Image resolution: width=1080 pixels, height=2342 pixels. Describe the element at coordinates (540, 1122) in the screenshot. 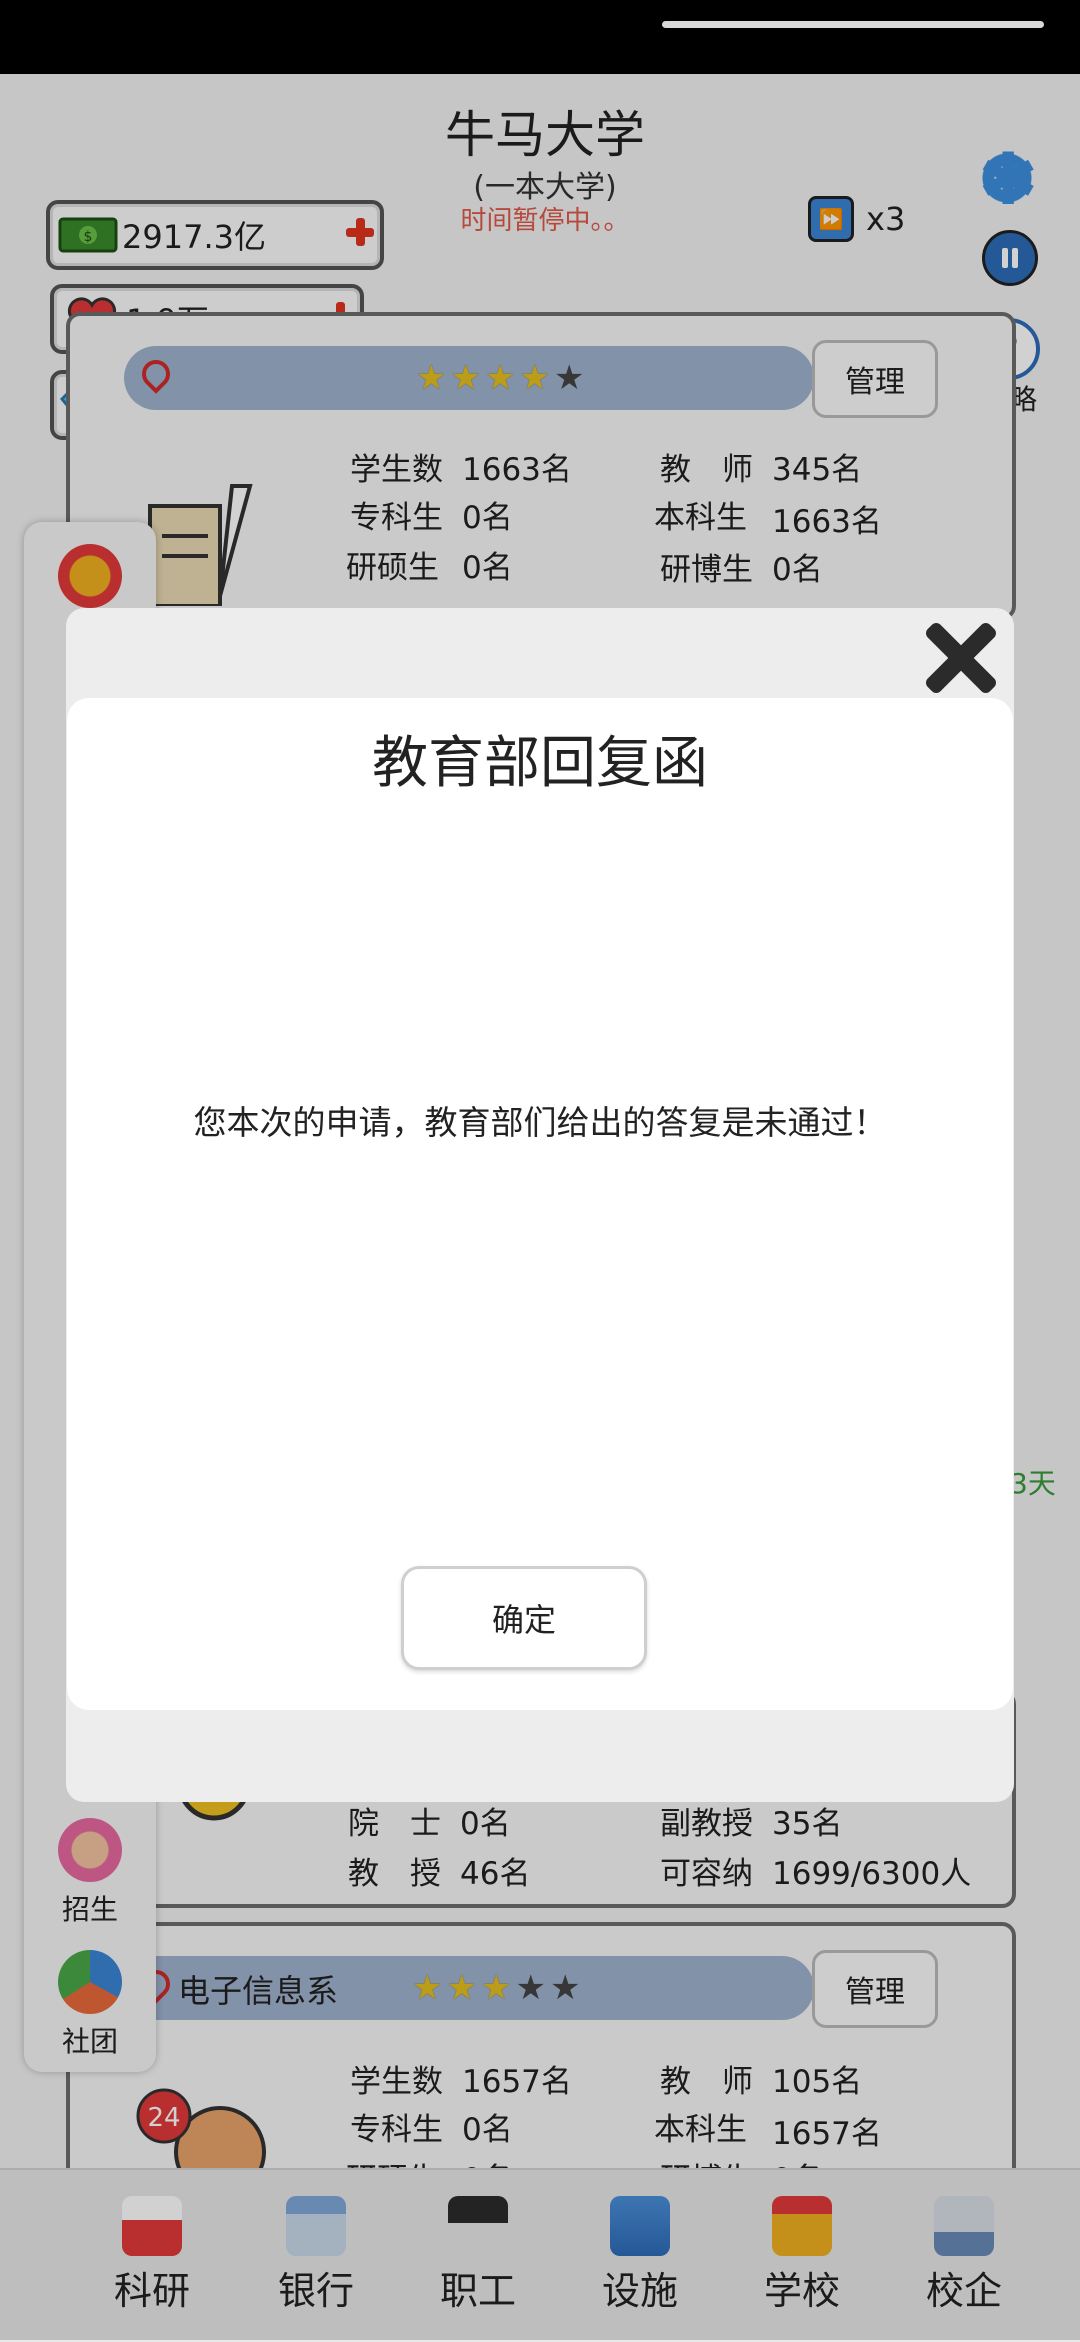

I see `dialog-message: 您本次的申请，教育部们给出的答复是未通过！` at that location.